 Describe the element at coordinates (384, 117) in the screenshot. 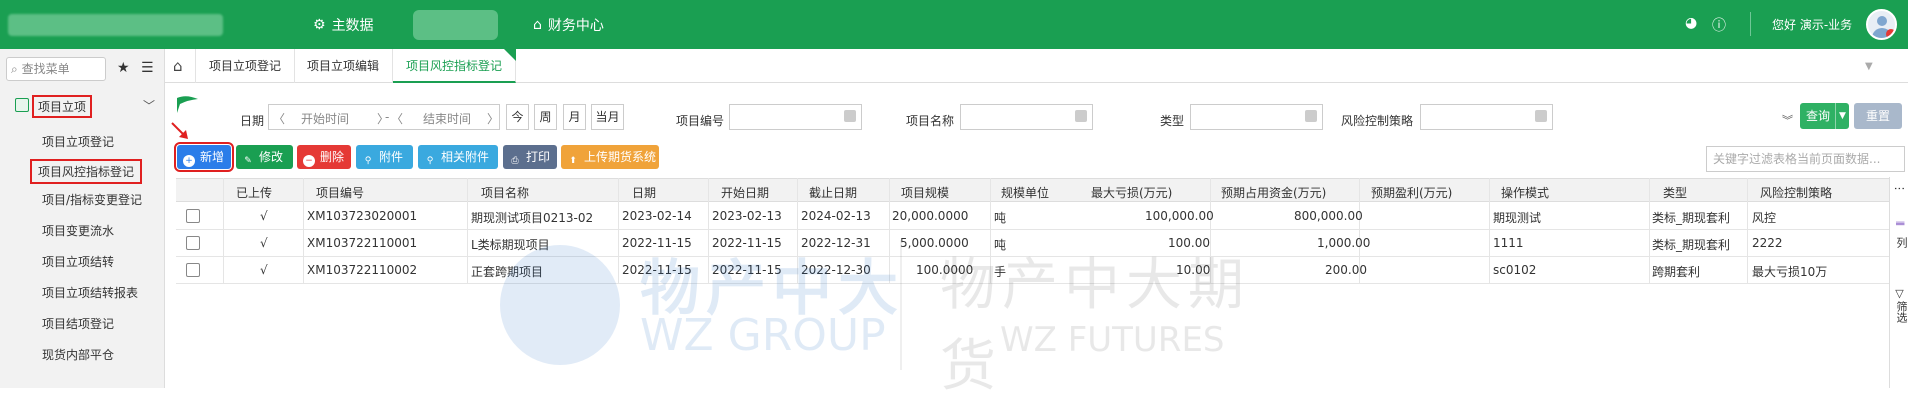

I see `date-range-input: 〈 开始时间 〉 - 〈 结束时间 〉` at that location.